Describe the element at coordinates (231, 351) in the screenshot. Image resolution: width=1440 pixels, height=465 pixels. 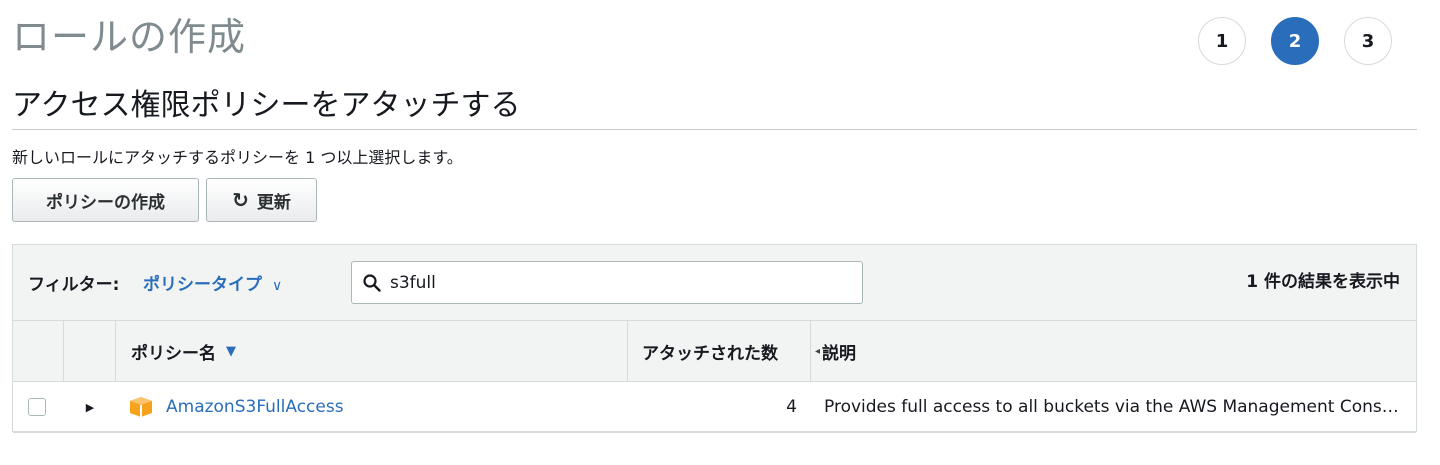
I see `sort-descending-icon: ▼` at that location.